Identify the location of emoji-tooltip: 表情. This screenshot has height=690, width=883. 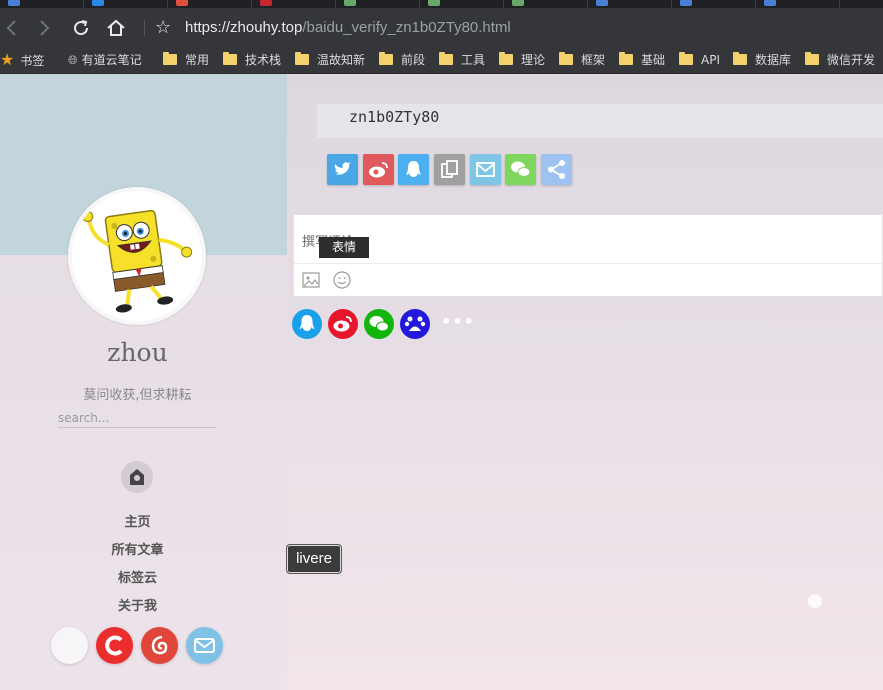
(344, 247).